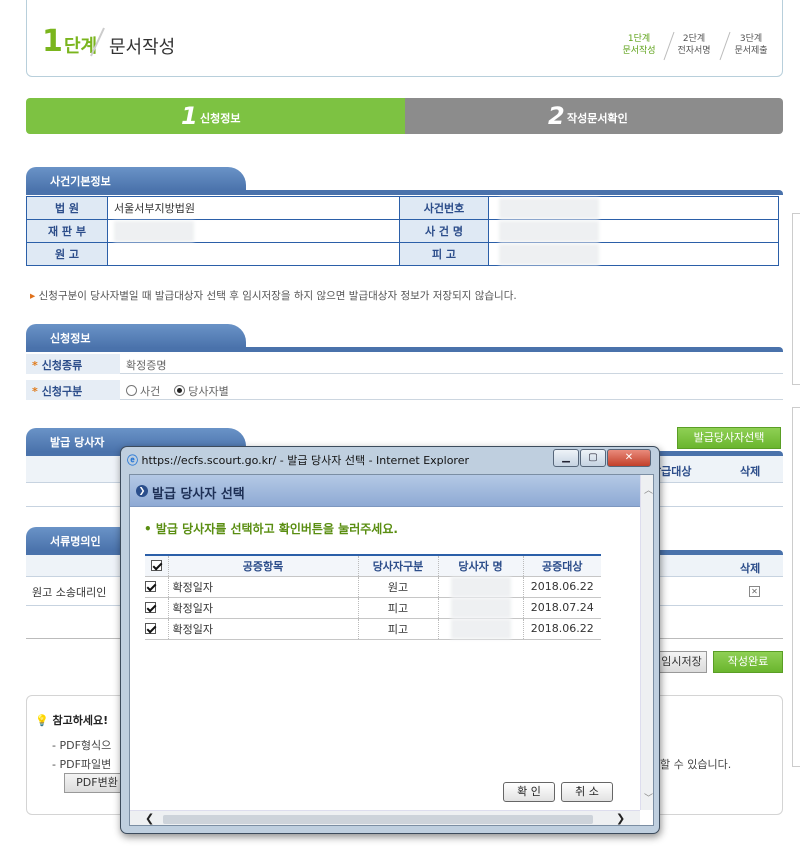 The height and width of the screenshot is (854, 800). Describe the element at coordinates (42, 720) in the screenshot. I see `lightbulb-icon: 💡` at that location.